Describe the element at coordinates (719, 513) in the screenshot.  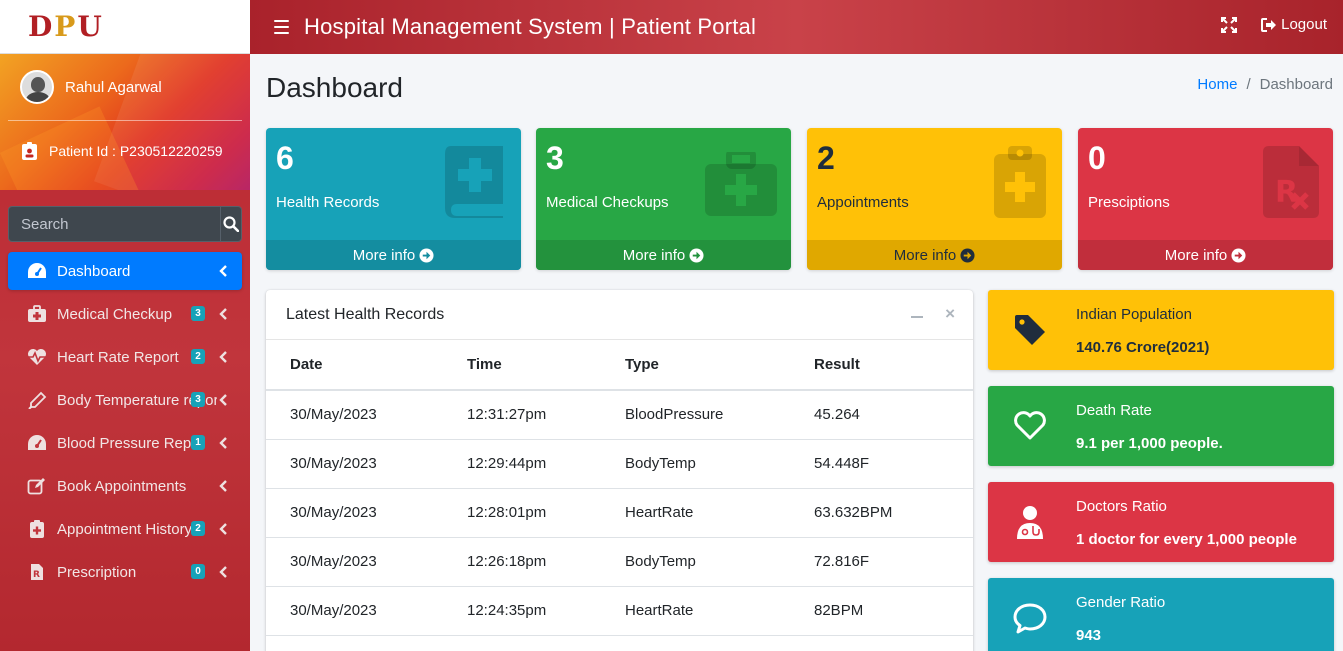
I see `cell-type: HeartRate` at that location.